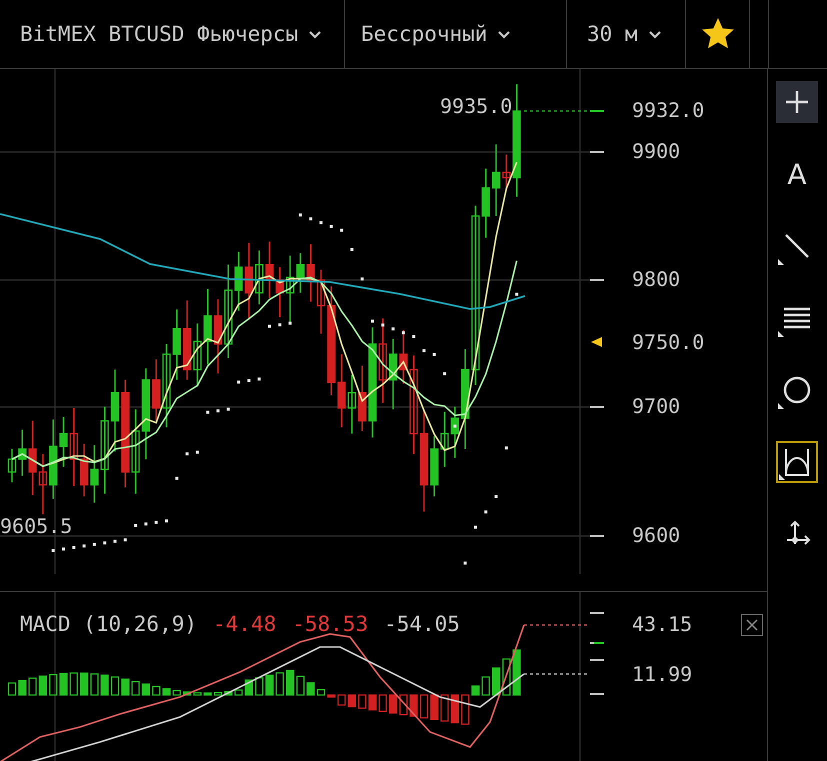  Describe the element at coordinates (668, 110) in the screenshot. I see `price-axis-label: 9932.0` at that location.